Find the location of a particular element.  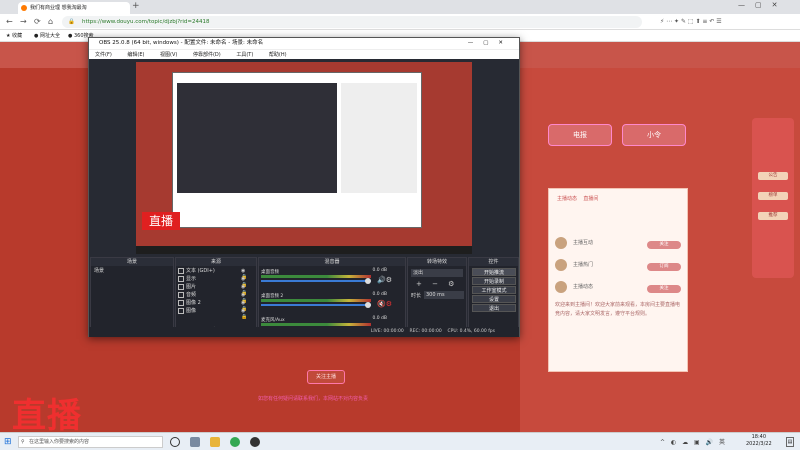

site-logo: 直播 is located at coordinates (47, 416).